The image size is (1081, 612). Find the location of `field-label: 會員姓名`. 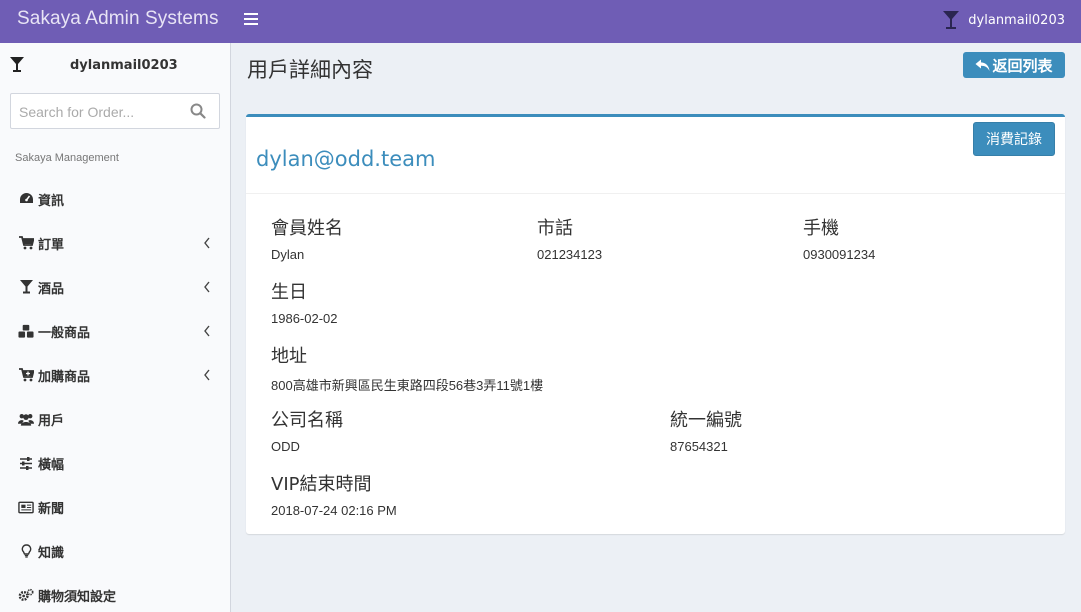

field-label: 會員姓名 is located at coordinates (307, 228).